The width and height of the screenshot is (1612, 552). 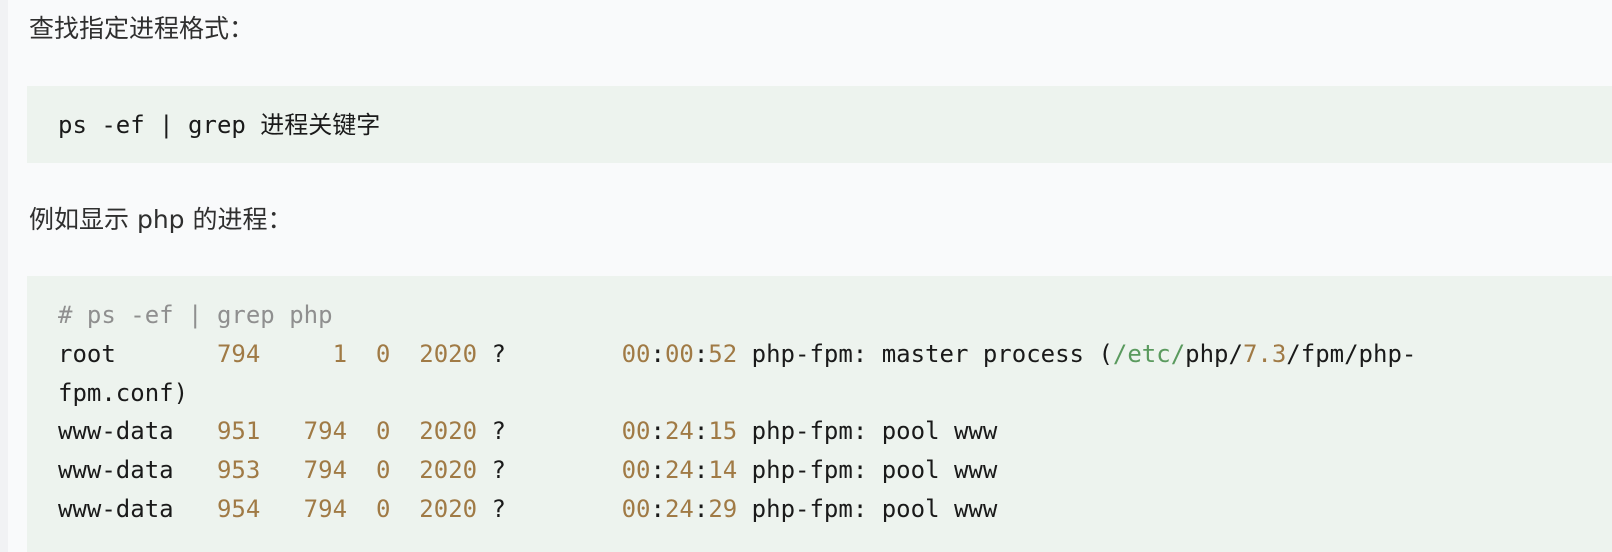 What do you see at coordinates (87, 353) in the screenshot?
I see `user: root` at bounding box center [87, 353].